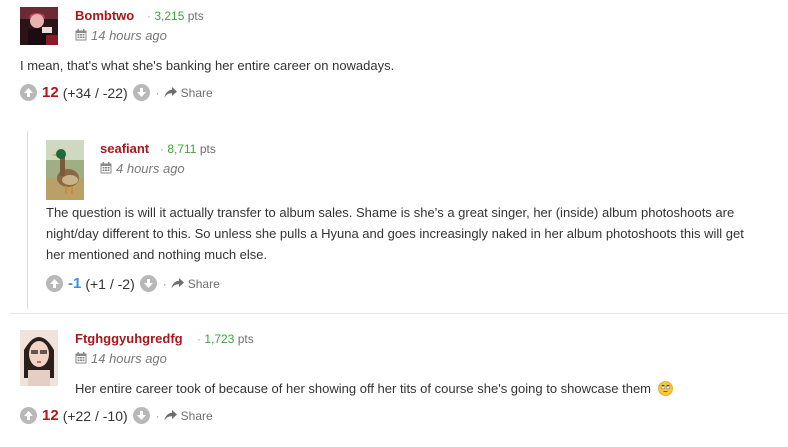  I want to click on user-points: · 8,711 pts, so click(188, 149).